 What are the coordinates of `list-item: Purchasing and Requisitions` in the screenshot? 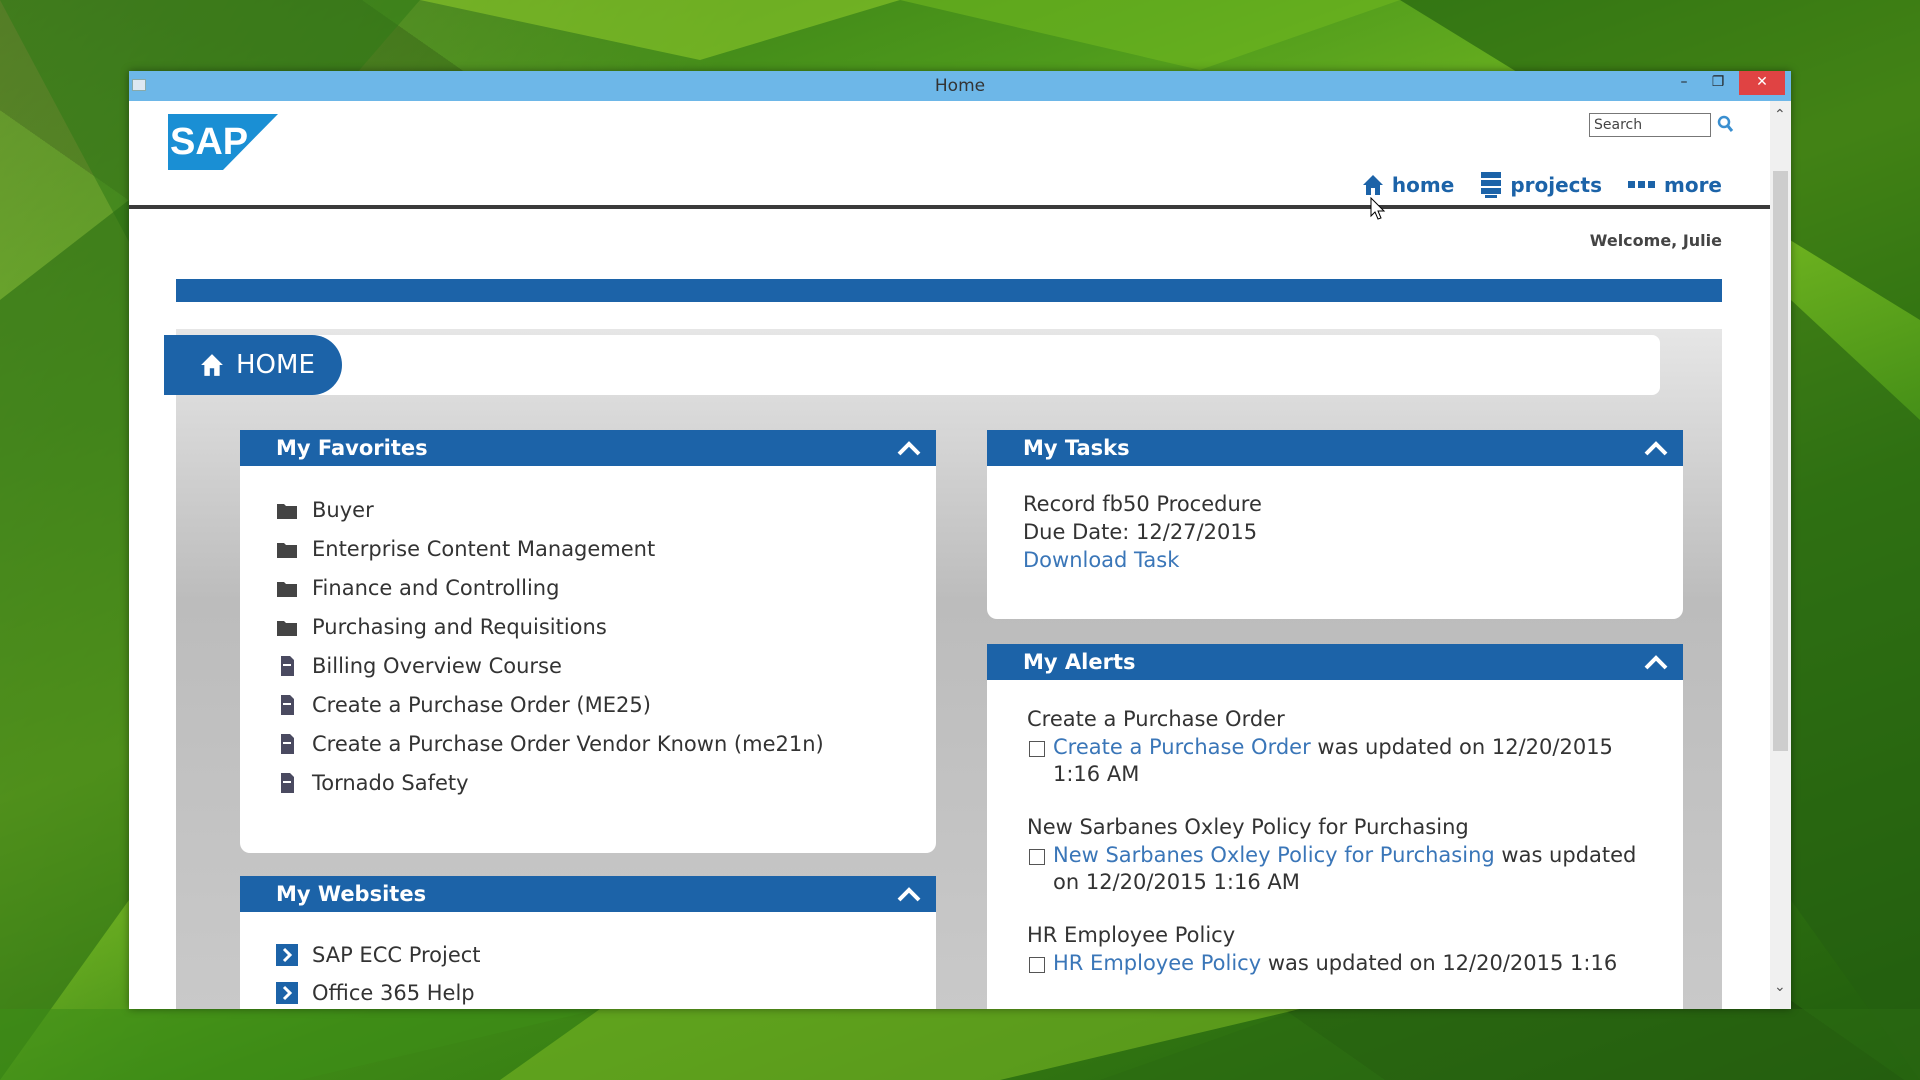 It's located at (588, 626).